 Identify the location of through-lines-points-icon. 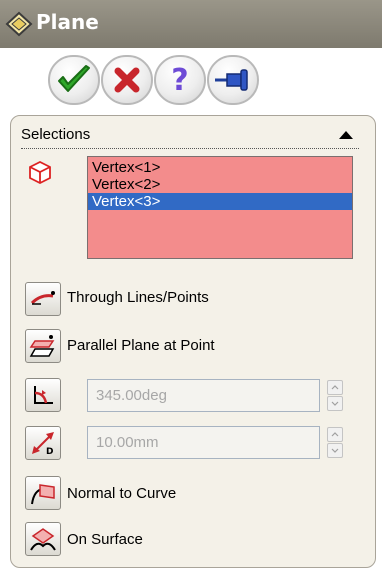
(42, 298).